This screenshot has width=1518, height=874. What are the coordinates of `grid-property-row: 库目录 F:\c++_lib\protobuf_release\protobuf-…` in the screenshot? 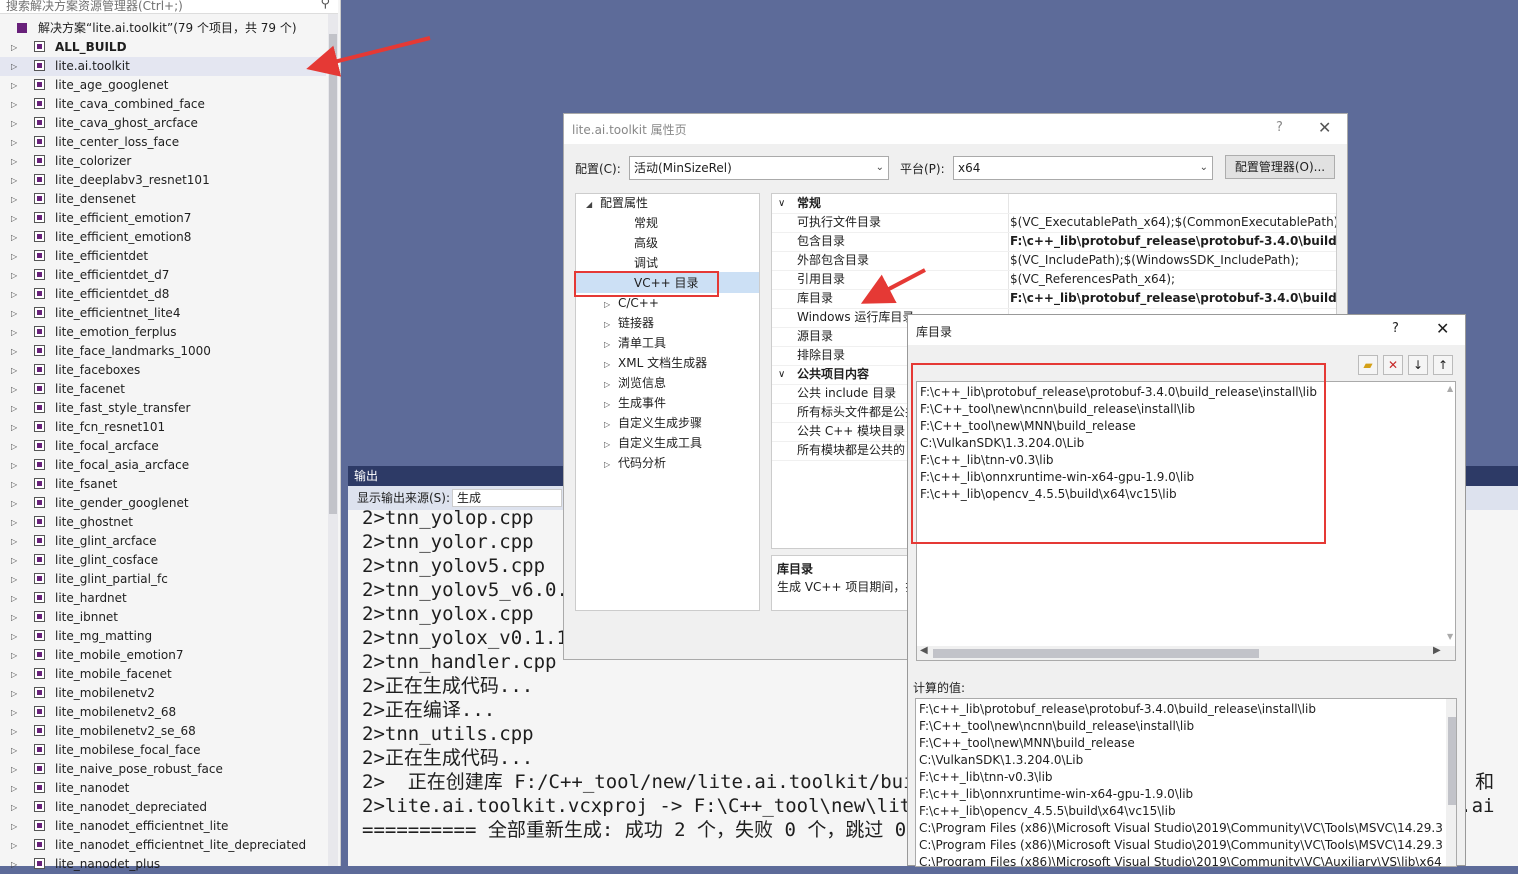 It's located at (1054, 299).